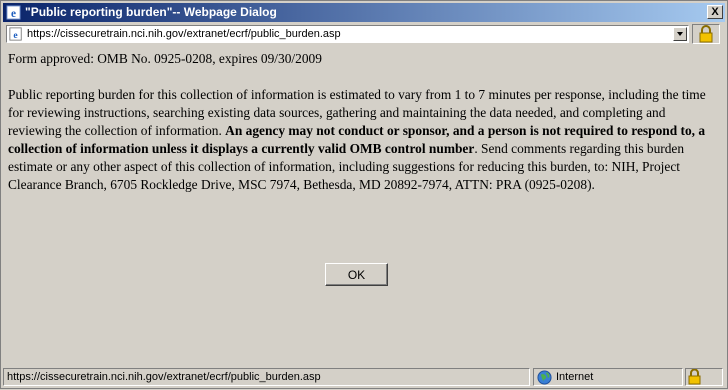 The image size is (728, 390). I want to click on security-lock, so click(706, 34).